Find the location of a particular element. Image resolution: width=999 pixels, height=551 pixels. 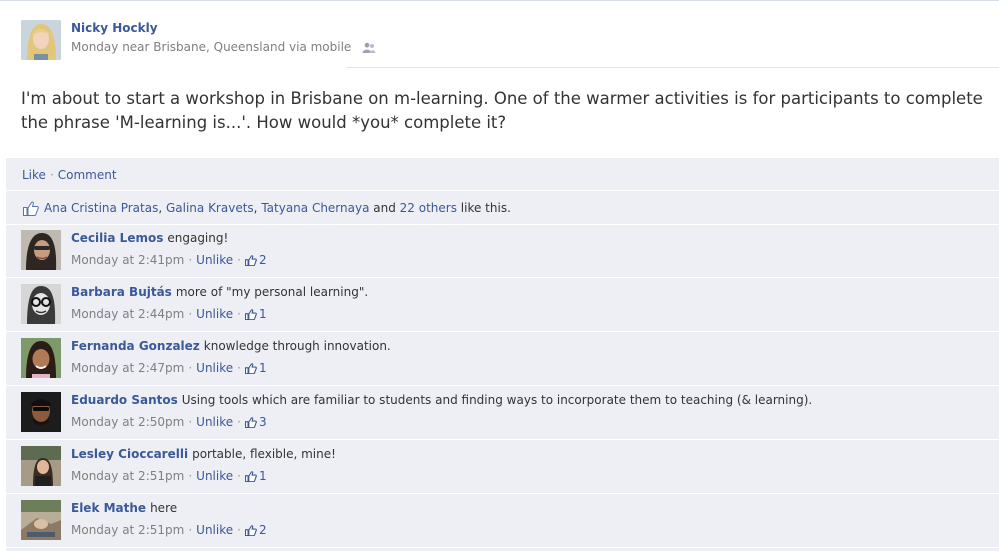

author-name: Nicky Hockly is located at coordinates (114, 28).